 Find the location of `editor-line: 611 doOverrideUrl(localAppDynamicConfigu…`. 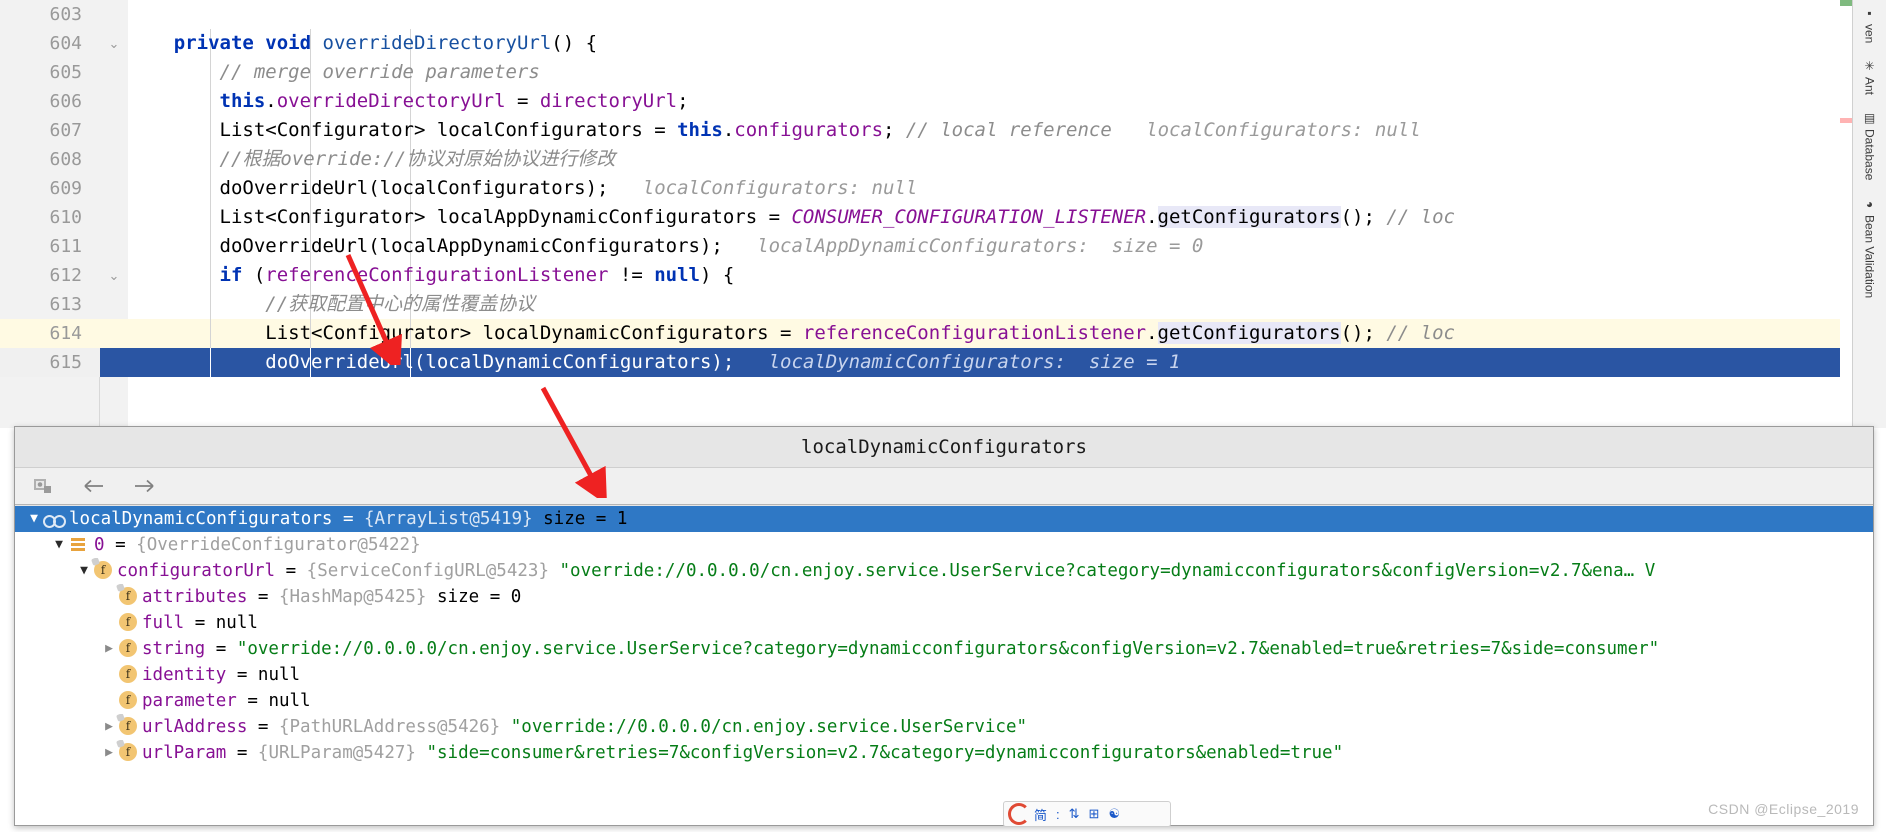

editor-line: 611 doOverrideUrl(localAppDynamicConfigu… is located at coordinates (943, 246).